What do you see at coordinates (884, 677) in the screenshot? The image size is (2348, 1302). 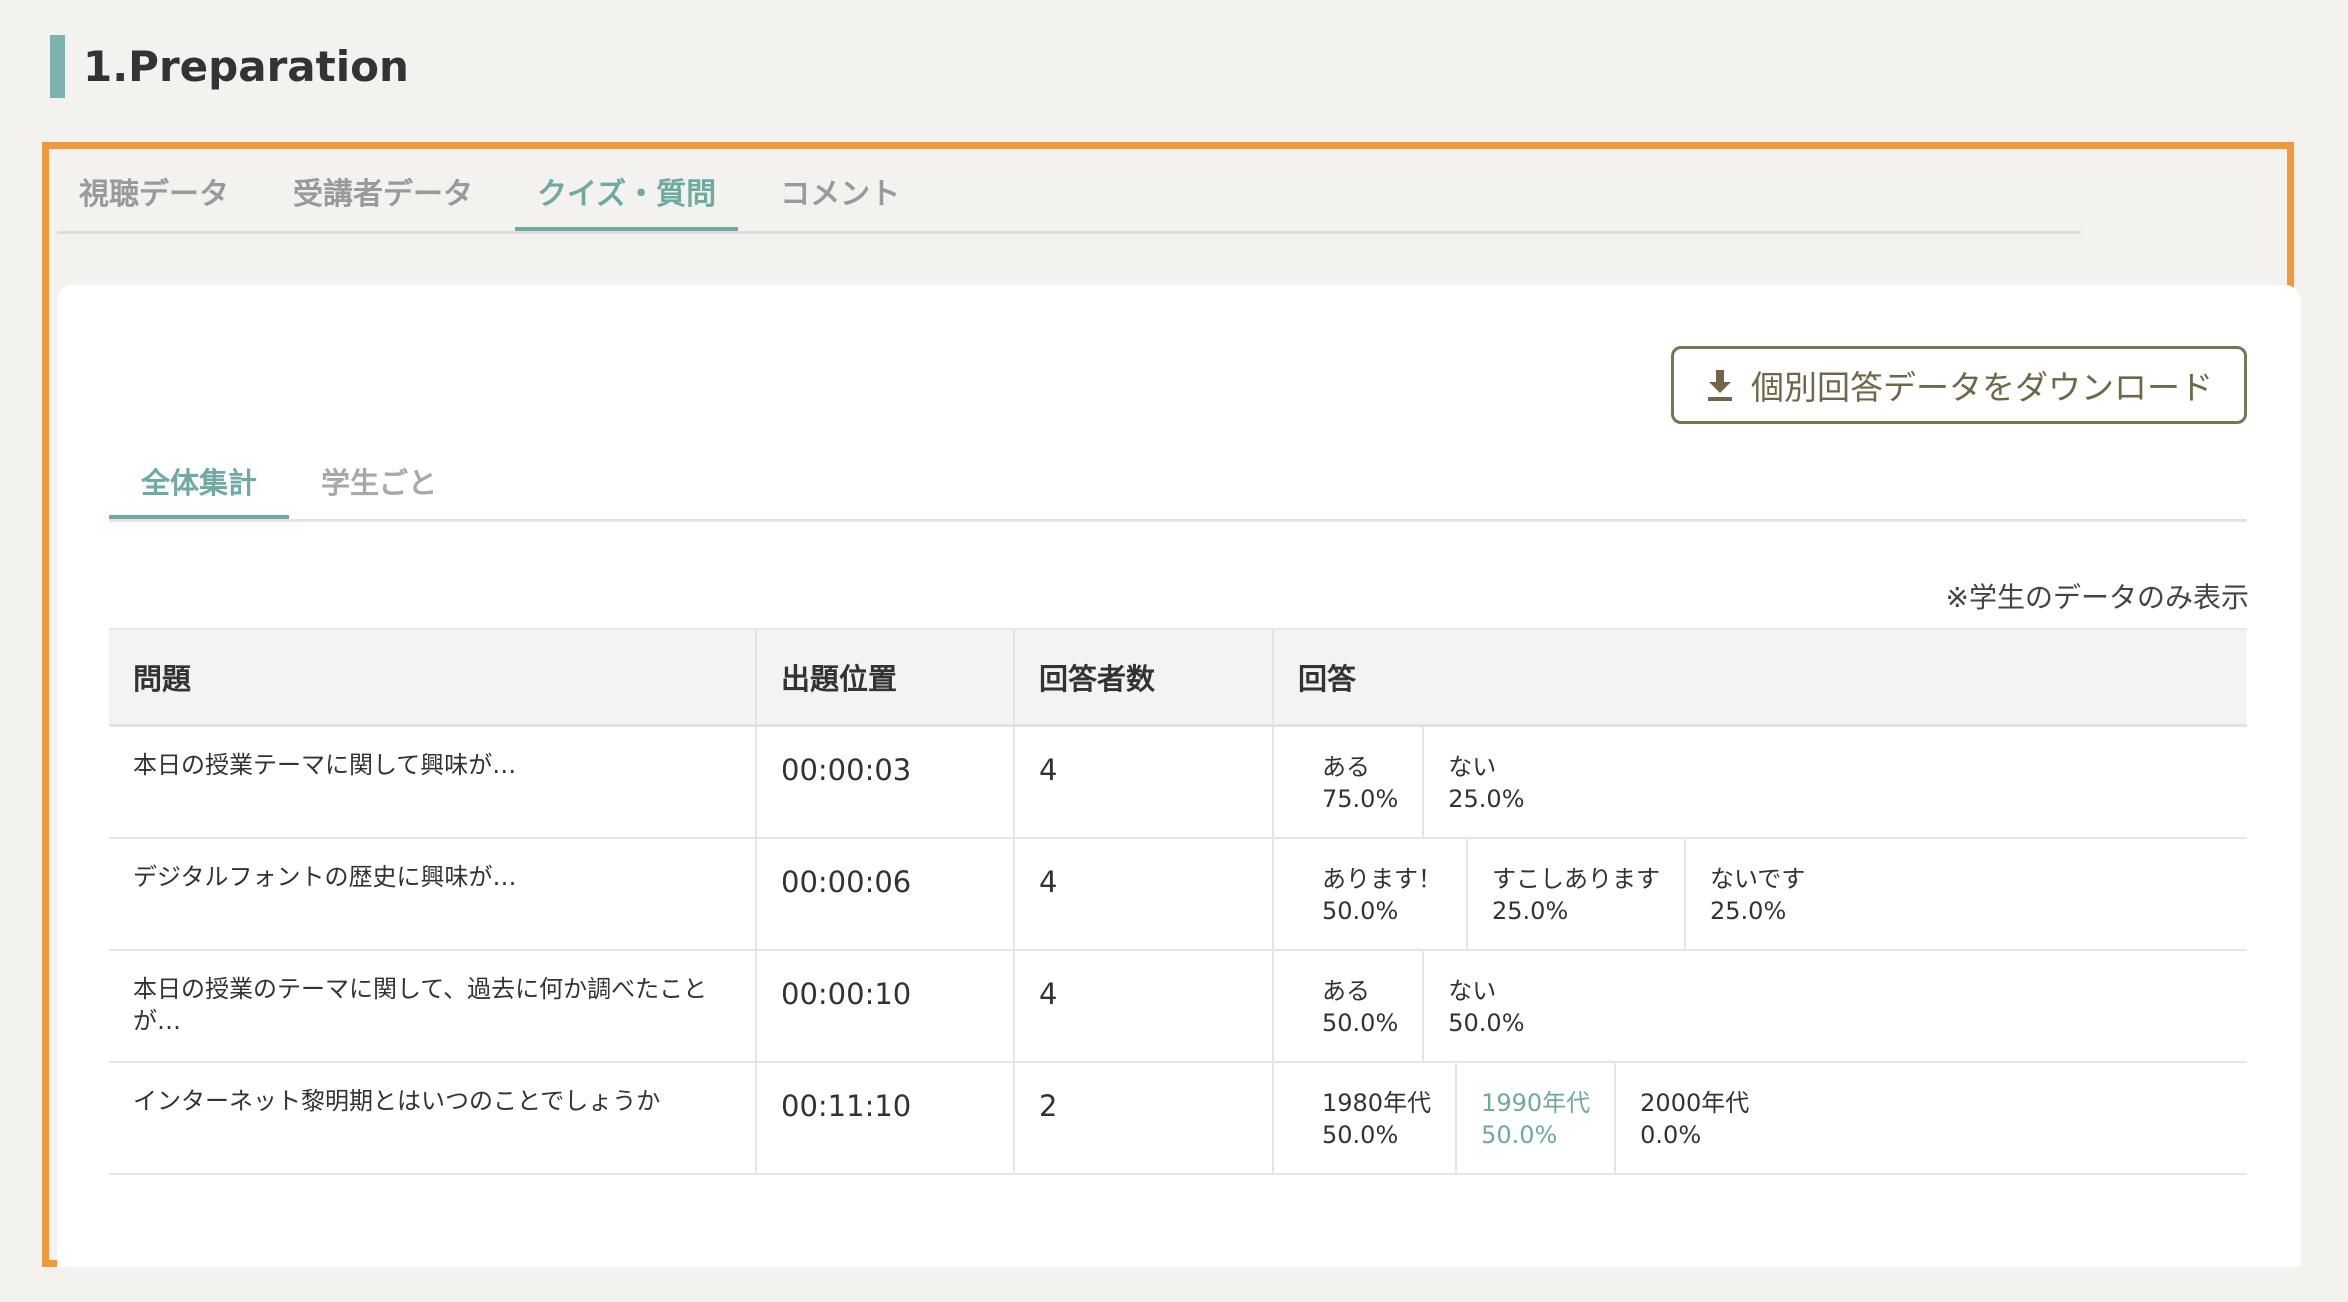 I see `header-position: 出題位置` at bounding box center [884, 677].